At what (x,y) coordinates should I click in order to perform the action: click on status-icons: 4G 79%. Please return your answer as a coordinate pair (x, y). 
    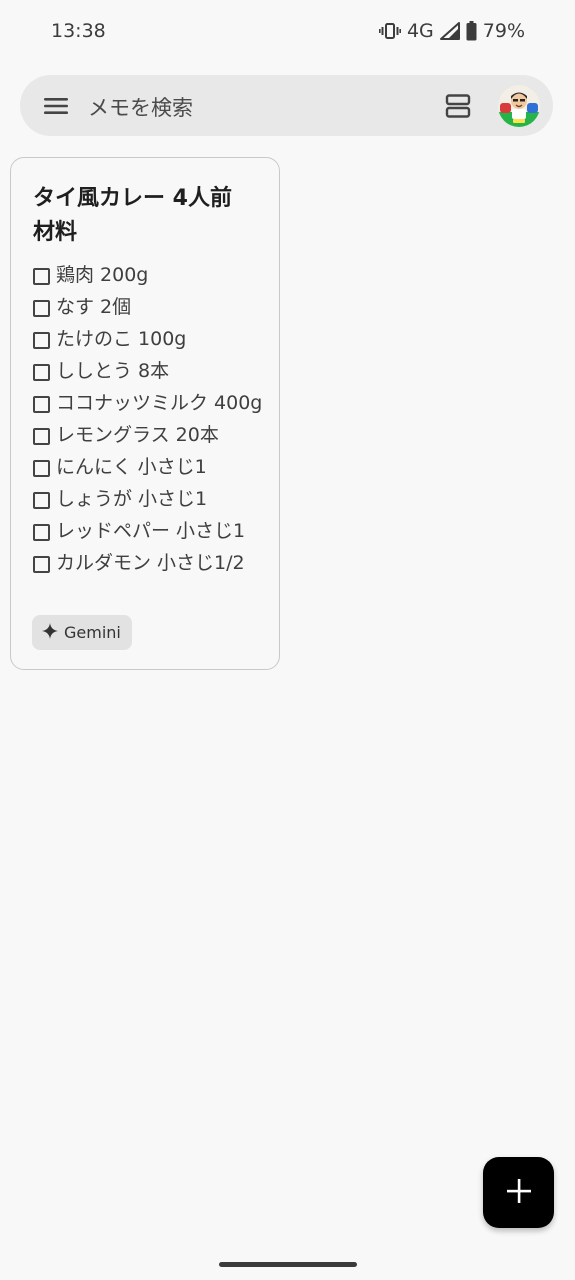
    Looking at the image, I should click on (451, 31).